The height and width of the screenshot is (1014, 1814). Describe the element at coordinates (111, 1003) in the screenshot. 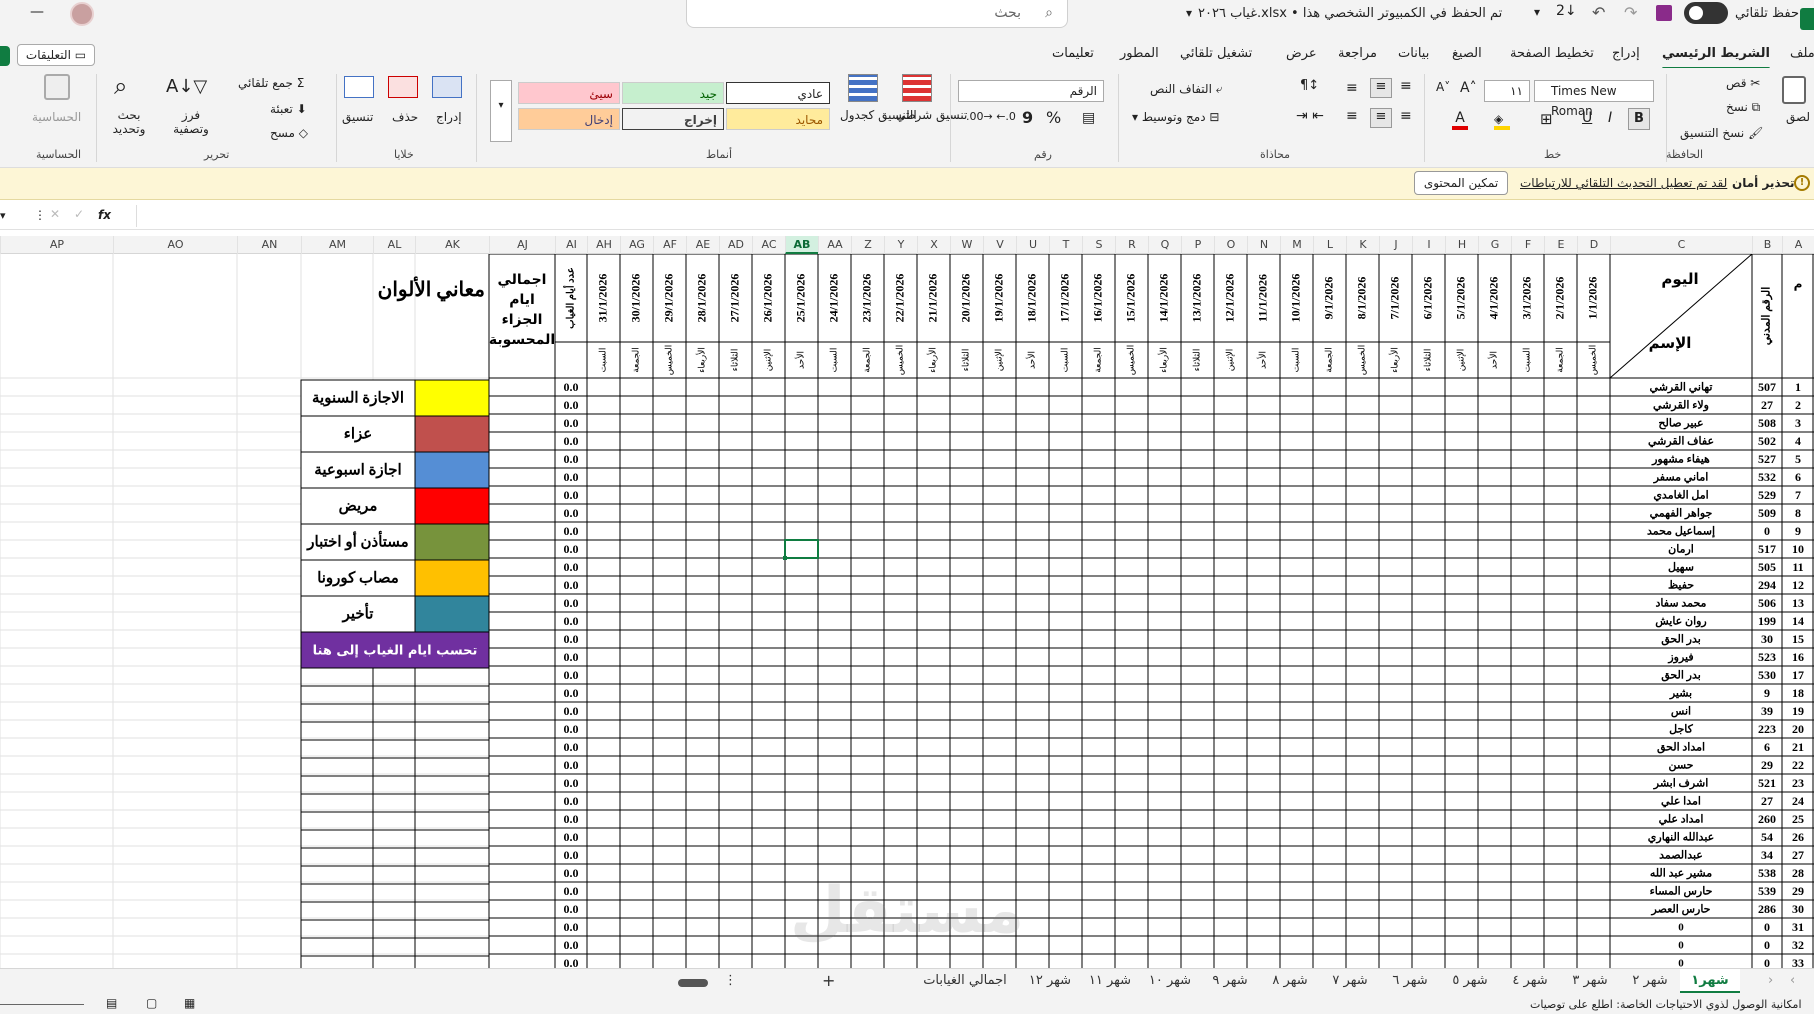

I see `page-break-icon: ▤` at that location.